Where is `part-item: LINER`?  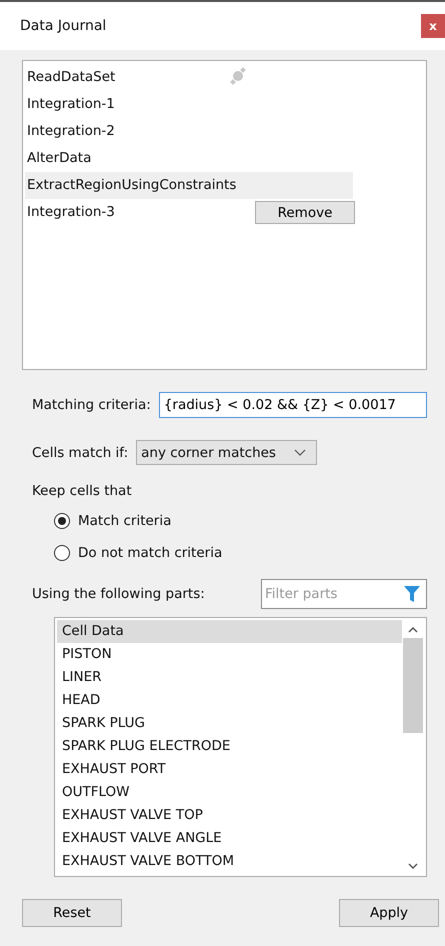
part-item: LINER is located at coordinates (229, 677).